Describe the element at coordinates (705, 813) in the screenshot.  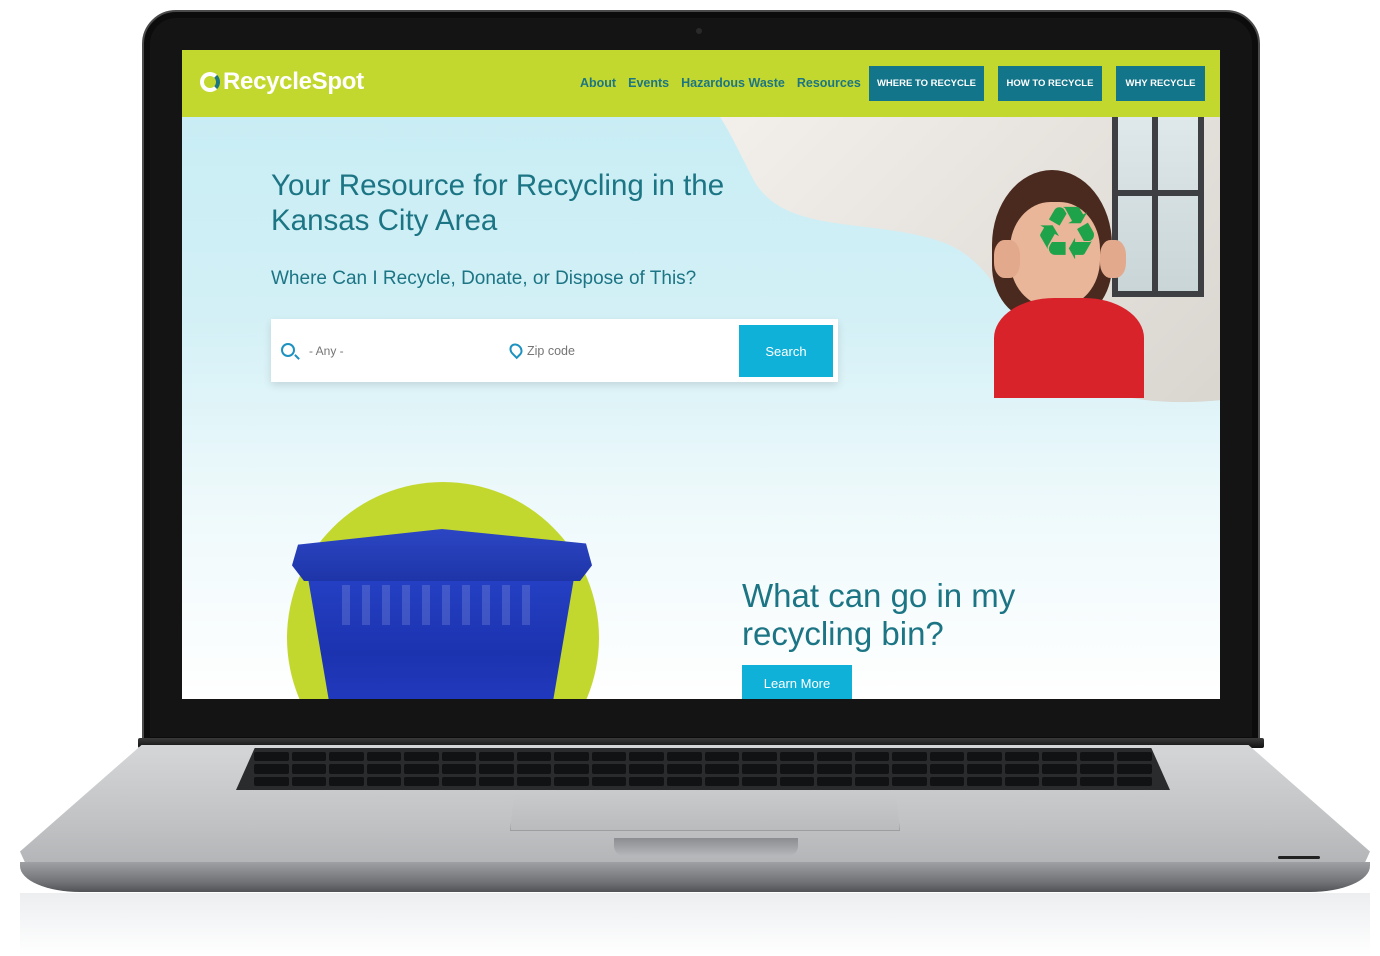
I see `laptop-trackpad` at that location.